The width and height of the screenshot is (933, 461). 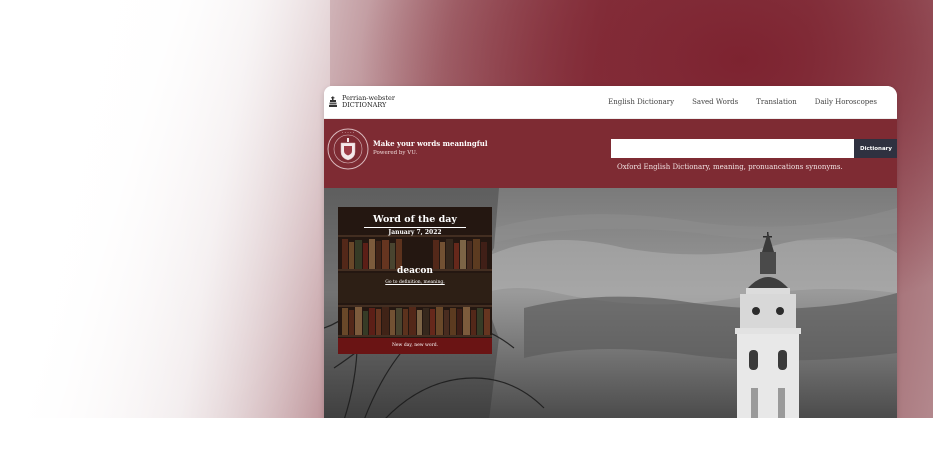 What do you see at coordinates (466, 439) in the screenshot?
I see `bottom-white-band` at bounding box center [466, 439].